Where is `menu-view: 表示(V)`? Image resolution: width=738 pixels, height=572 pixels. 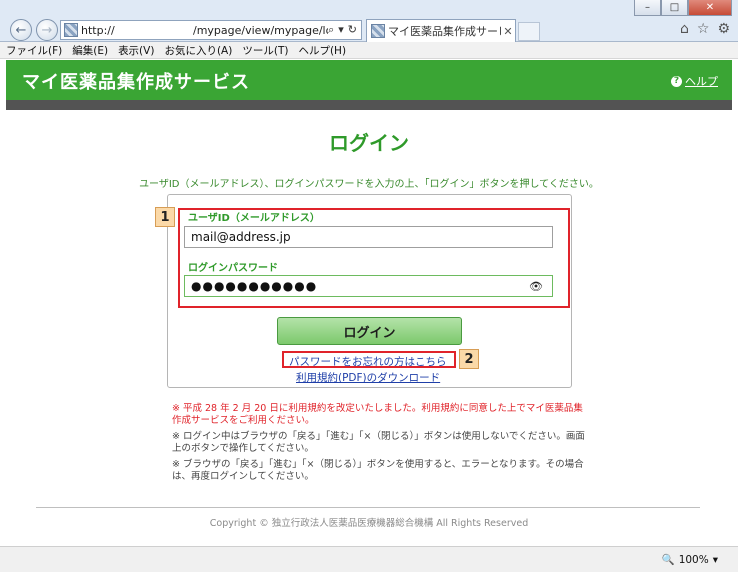
menu-view: 表示(V) is located at coordinates (136, 50).